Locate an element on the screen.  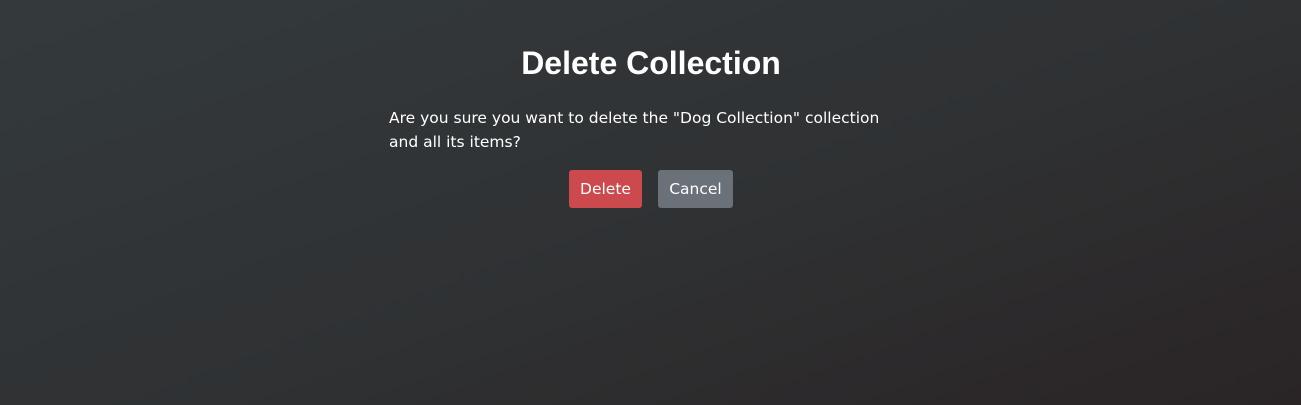
dialog-actions: Delete Cancel is located at coordinates (651, 189).